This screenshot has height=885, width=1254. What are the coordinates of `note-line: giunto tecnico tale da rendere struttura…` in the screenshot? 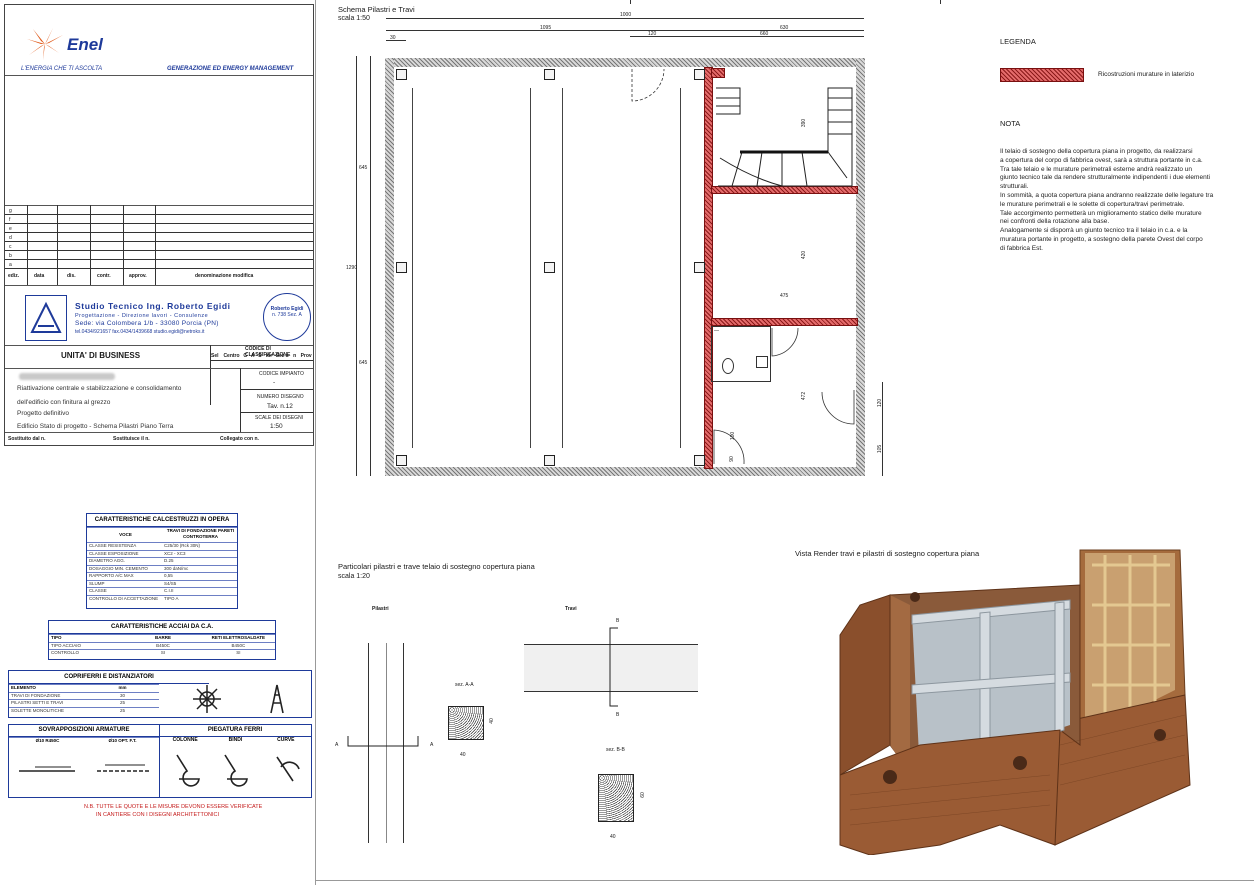 It's located at (1105, 178).